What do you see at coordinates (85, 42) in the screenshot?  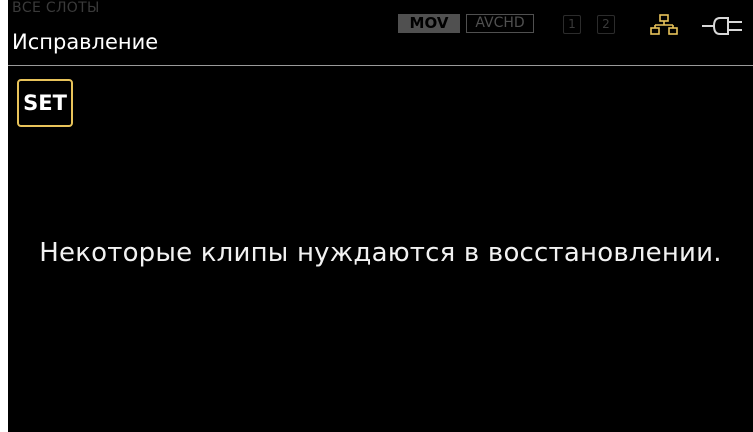 I see `page-title: Исправление` at bounding box center [85, 42].